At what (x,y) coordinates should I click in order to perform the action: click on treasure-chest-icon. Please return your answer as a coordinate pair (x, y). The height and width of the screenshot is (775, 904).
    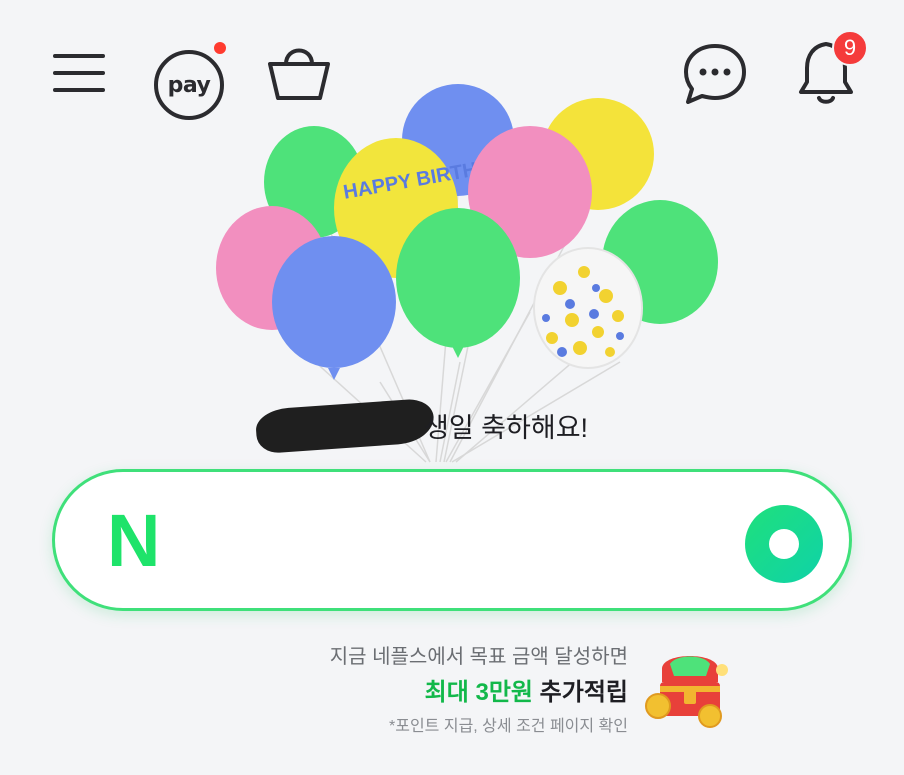
    Looking at the image, I should click on (686, 692).